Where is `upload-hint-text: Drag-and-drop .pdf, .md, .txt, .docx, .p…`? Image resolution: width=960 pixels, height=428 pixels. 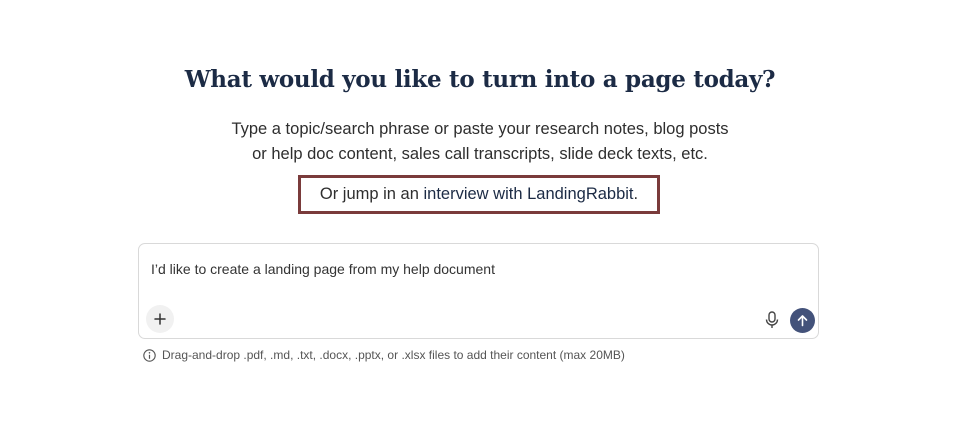
upload-hint-text: Drag-and-drop .pdf, .md, .txt, .docx, .p… is located at coordinates (393, 355).